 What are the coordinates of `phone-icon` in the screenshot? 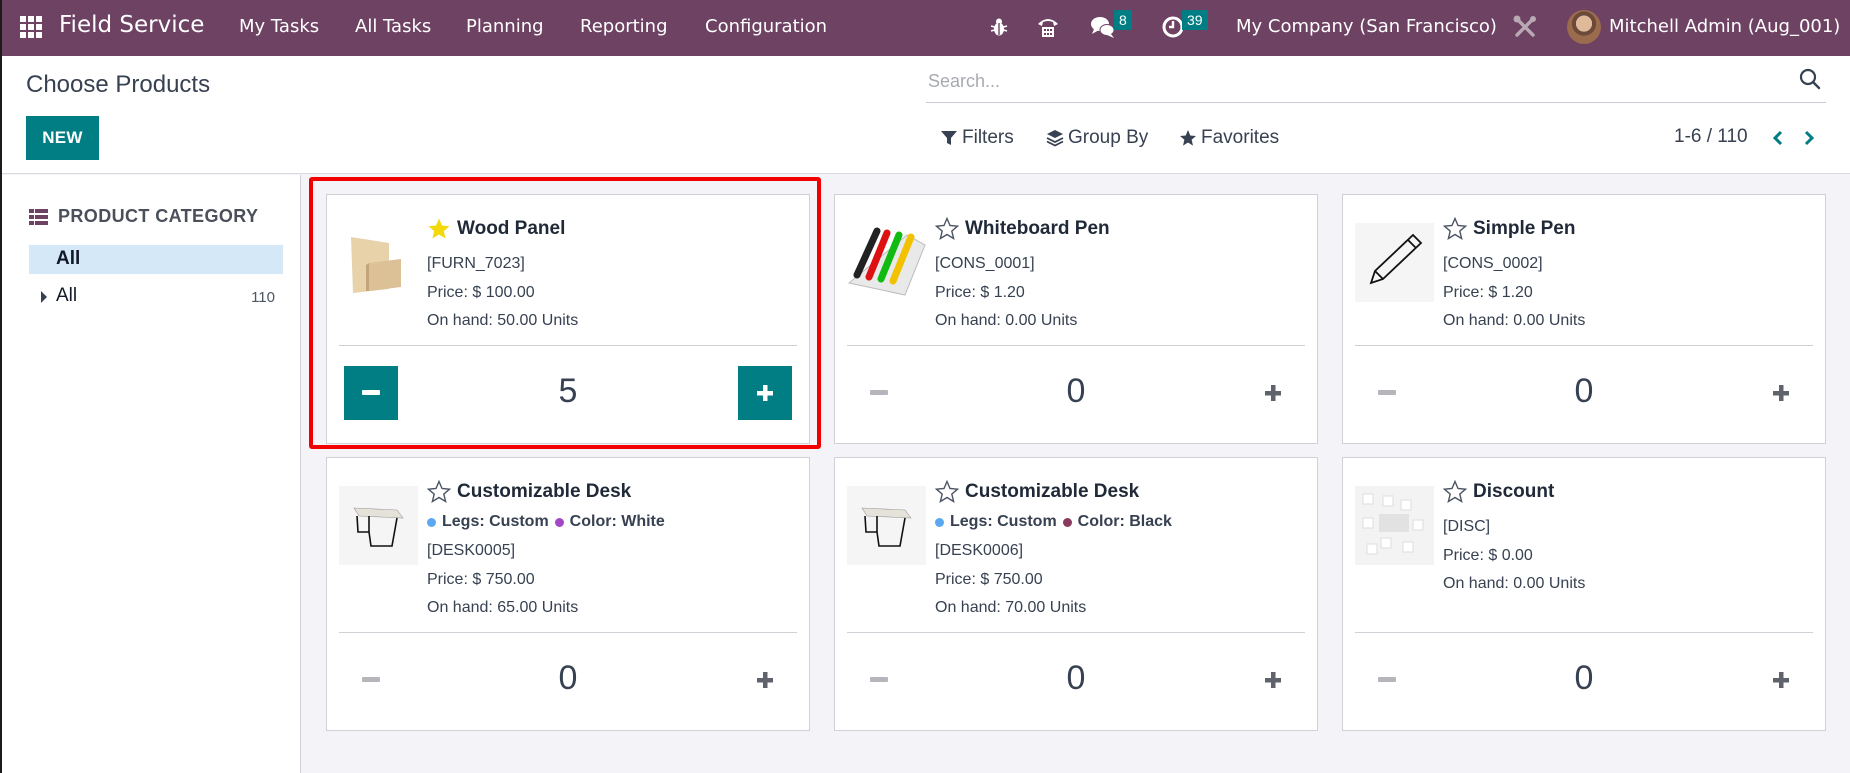 It's located at (1048, 27).